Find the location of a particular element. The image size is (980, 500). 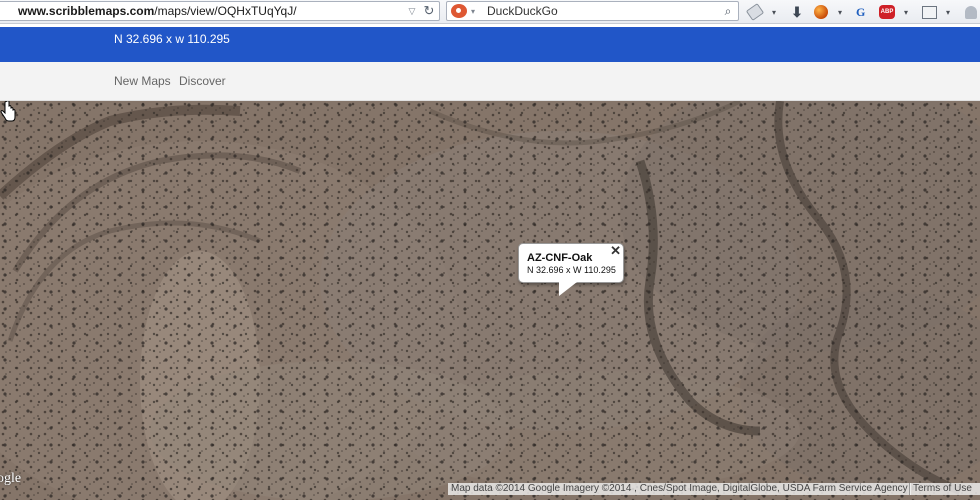

toolbar-icons: ▾ ⬇ ▾ G ABP ▾ ▾ is located at coordinates (862, 12).